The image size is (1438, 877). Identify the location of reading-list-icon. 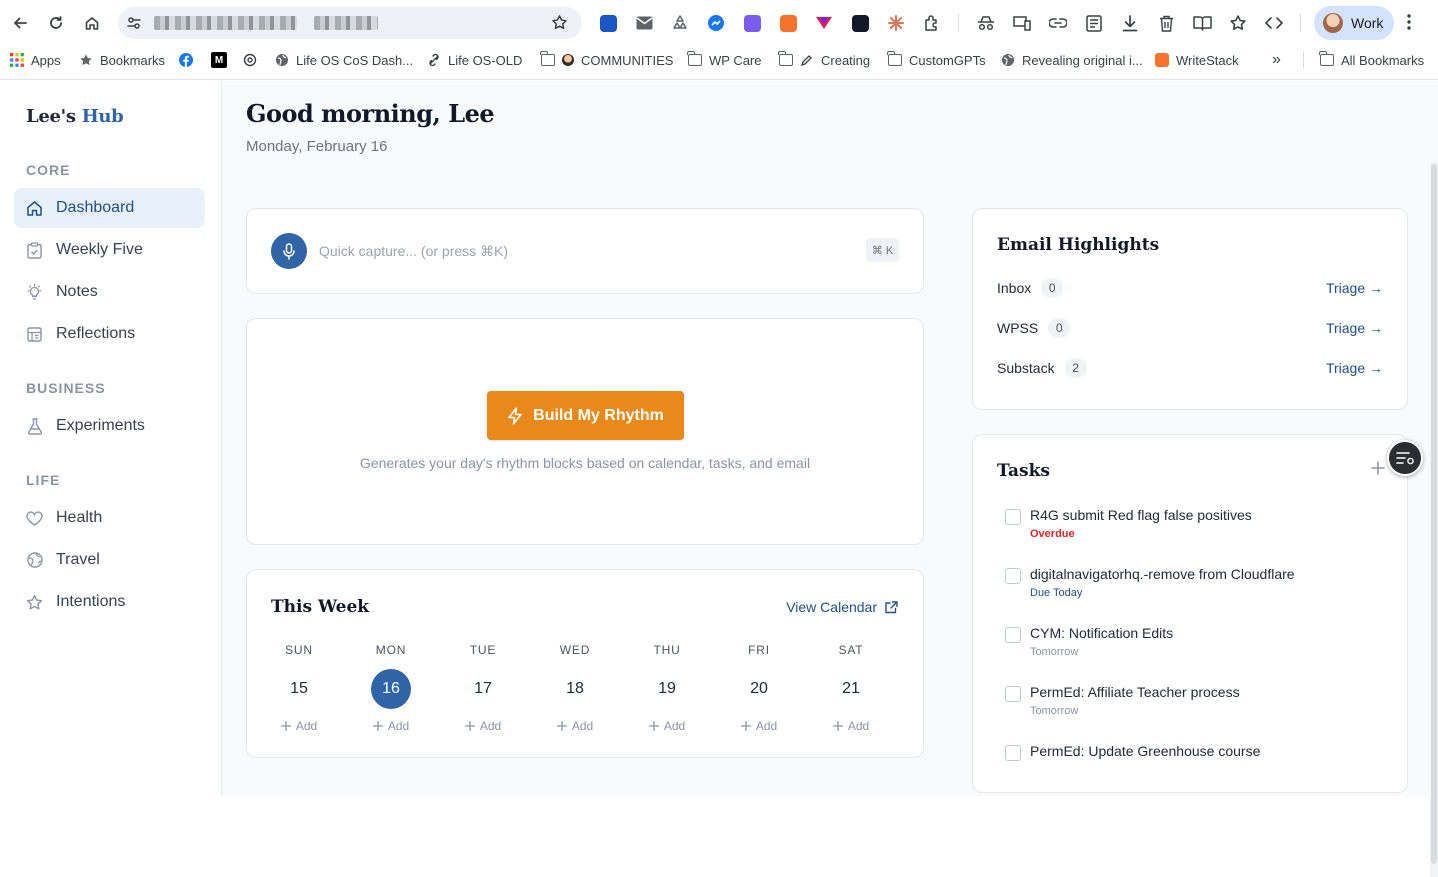
(1094, 23).